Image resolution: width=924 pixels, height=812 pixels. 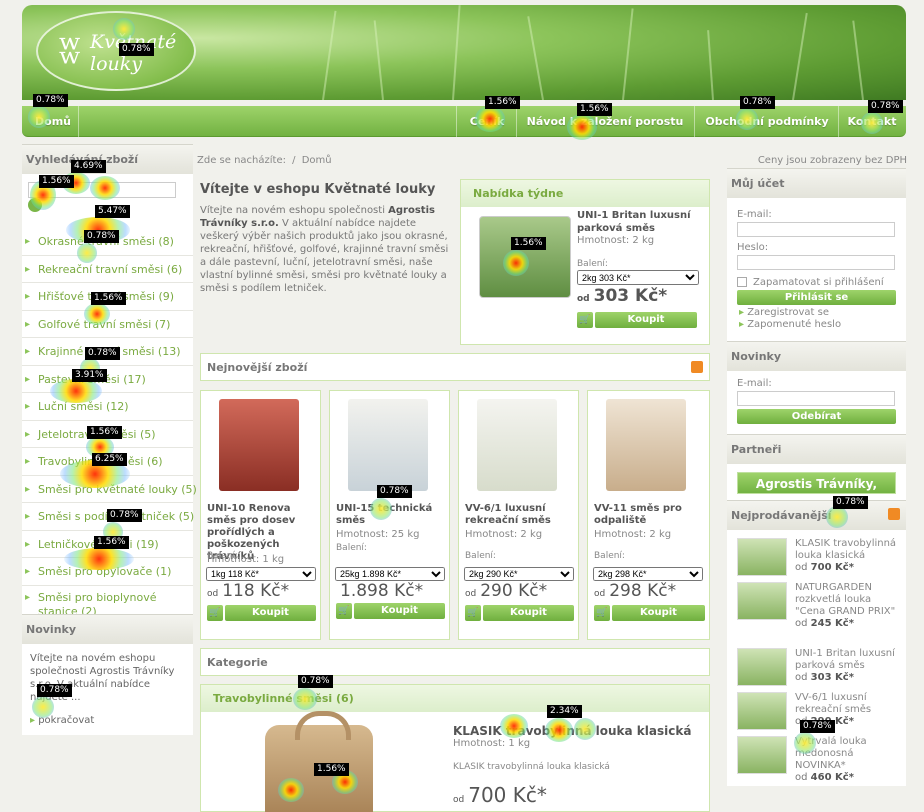 I want to click on categories-header: Kategorie, so click(x=455, y=662).